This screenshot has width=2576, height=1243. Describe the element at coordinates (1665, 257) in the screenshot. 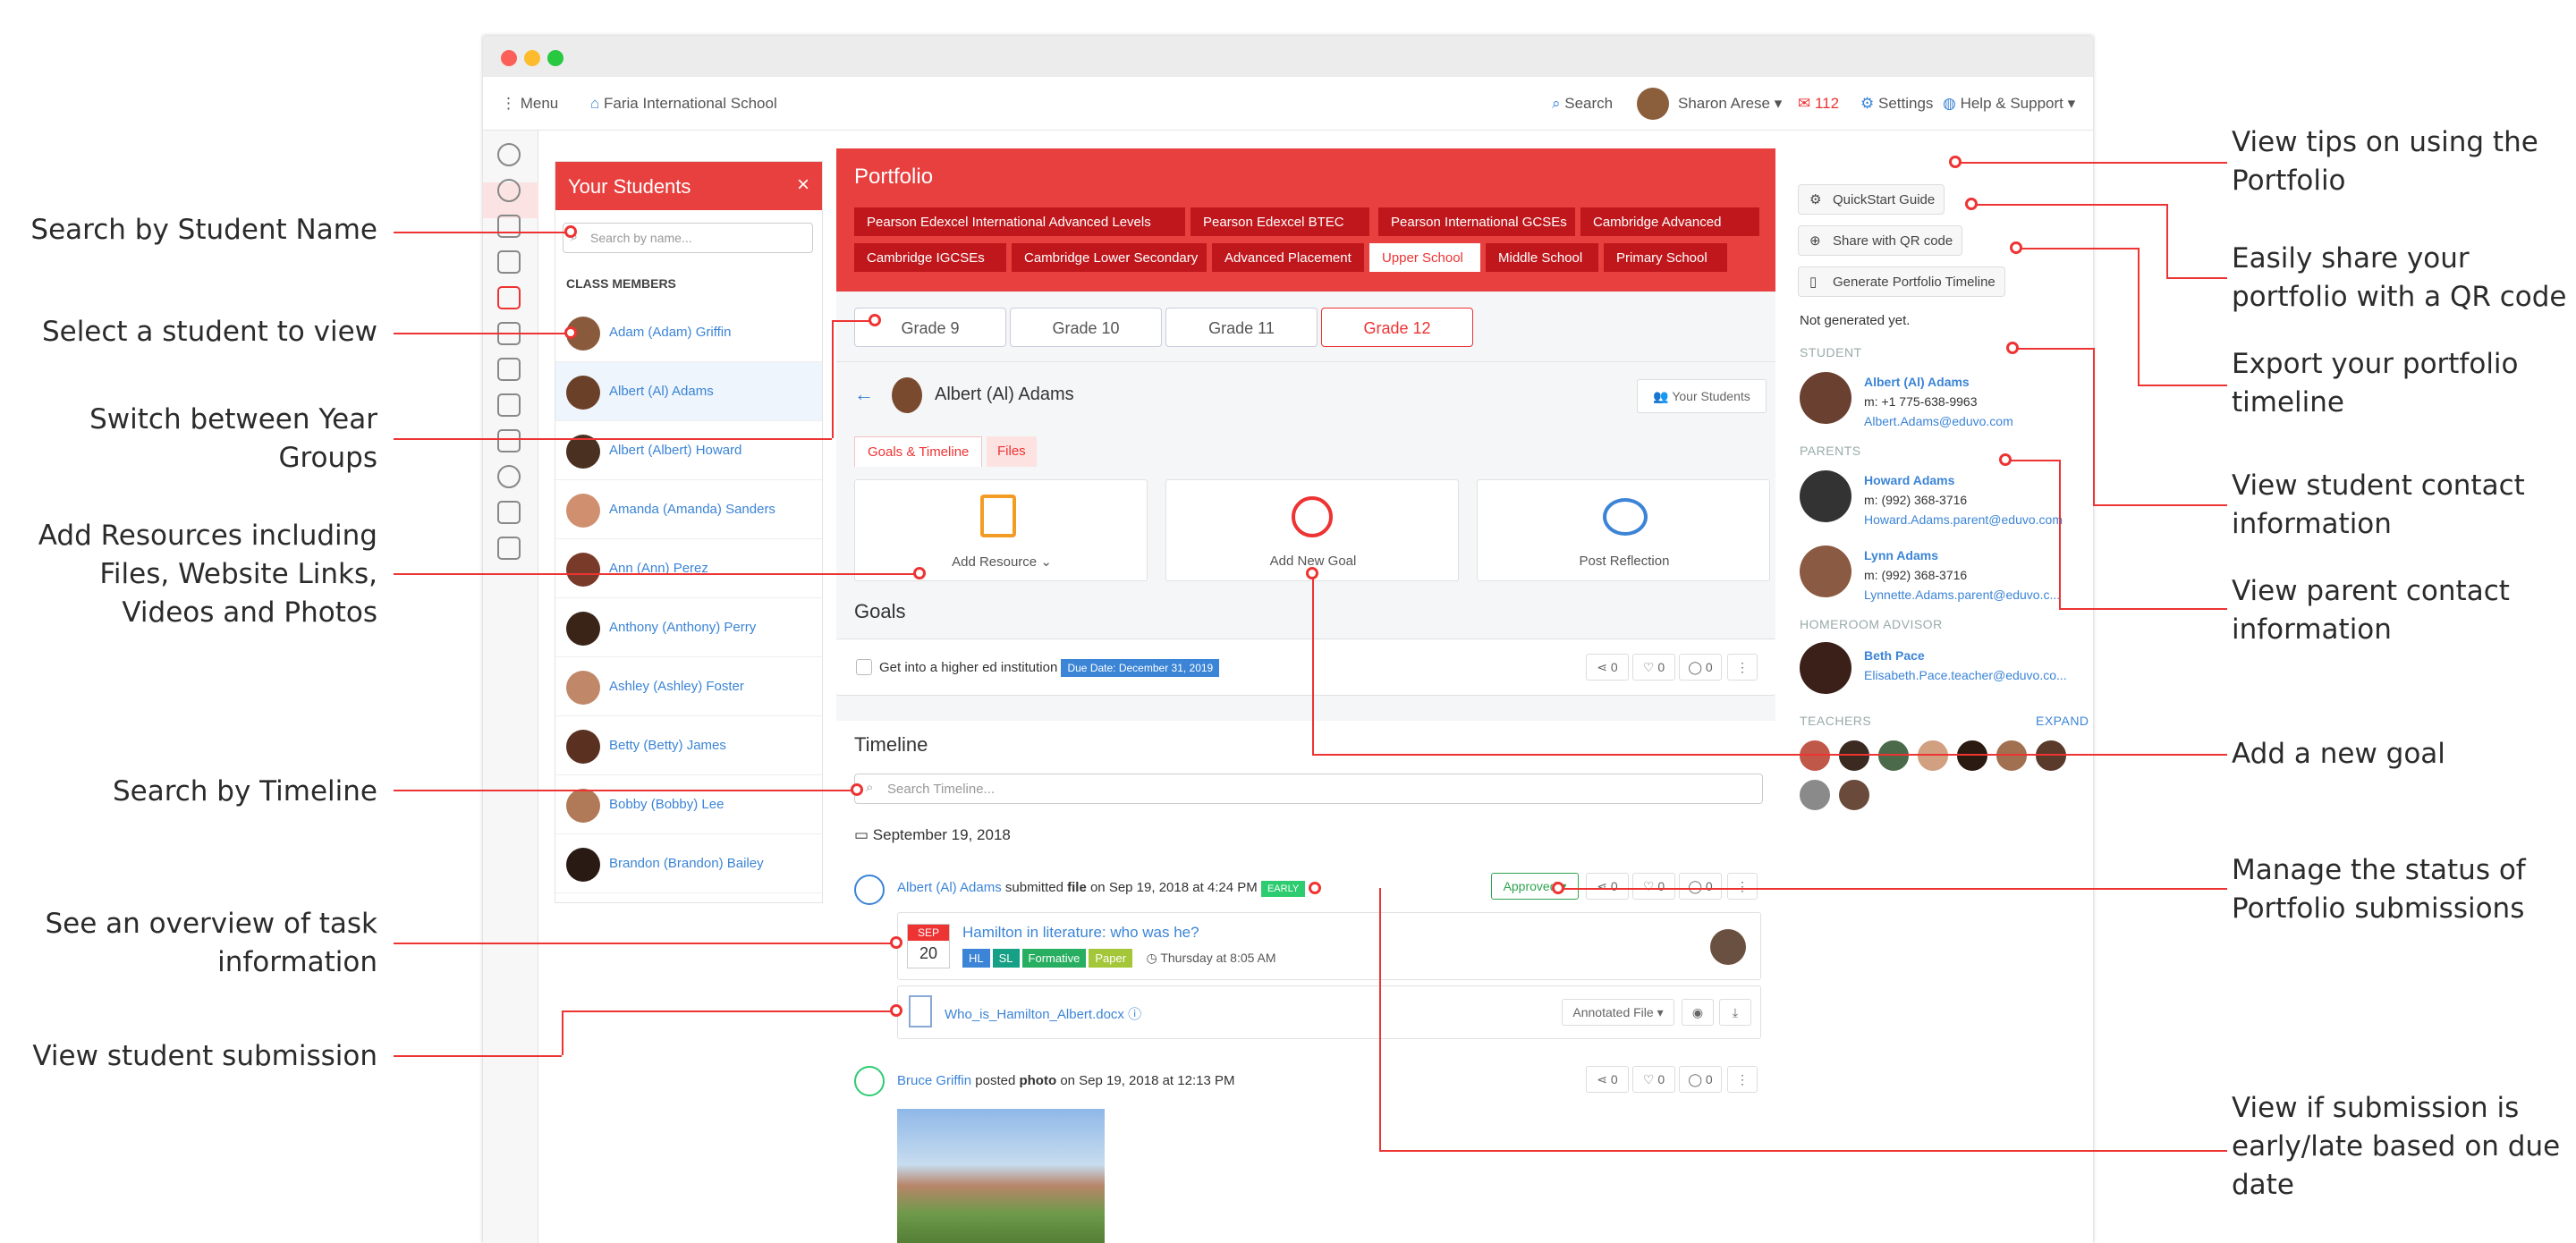

I see `programme-chip: Primary School` at that location.